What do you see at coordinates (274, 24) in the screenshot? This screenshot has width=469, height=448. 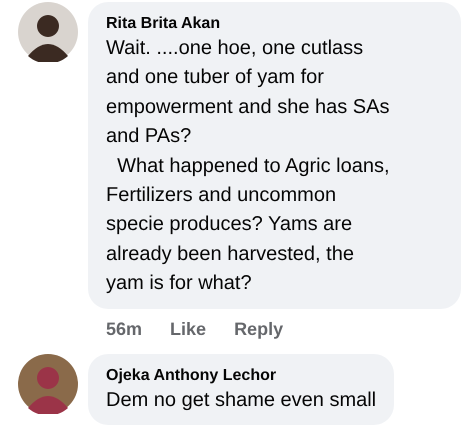 I see `author-name: Rita Brita Akan` at bounding box center [274, 24].